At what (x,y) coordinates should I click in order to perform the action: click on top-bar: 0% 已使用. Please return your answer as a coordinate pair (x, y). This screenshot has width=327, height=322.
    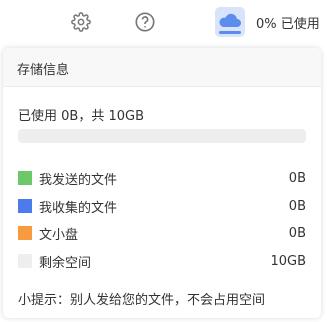
    Looking at the image, I should click on (163, 22).